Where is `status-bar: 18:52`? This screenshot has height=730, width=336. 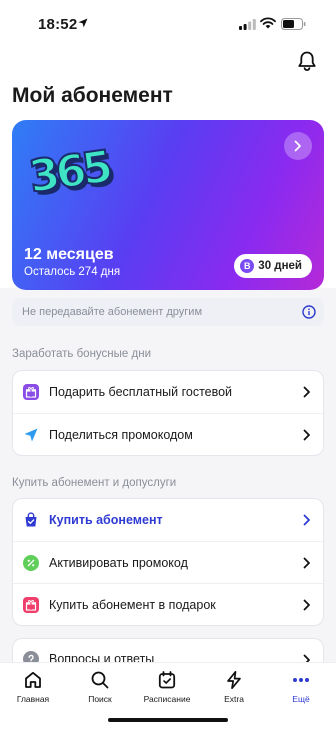 status-bar: 18:52 is located at coordinates (168, 24).